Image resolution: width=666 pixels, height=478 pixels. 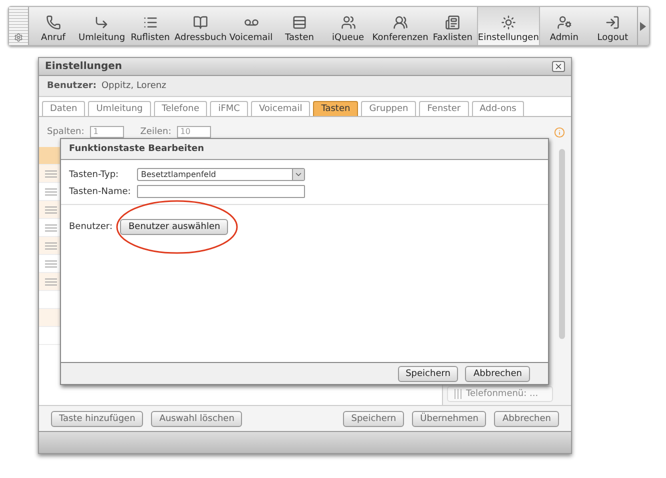 What do you see at coordinates (280, 108) in the screenshot?
I see `tab: Voicemail` at bounding box center [280, 108].